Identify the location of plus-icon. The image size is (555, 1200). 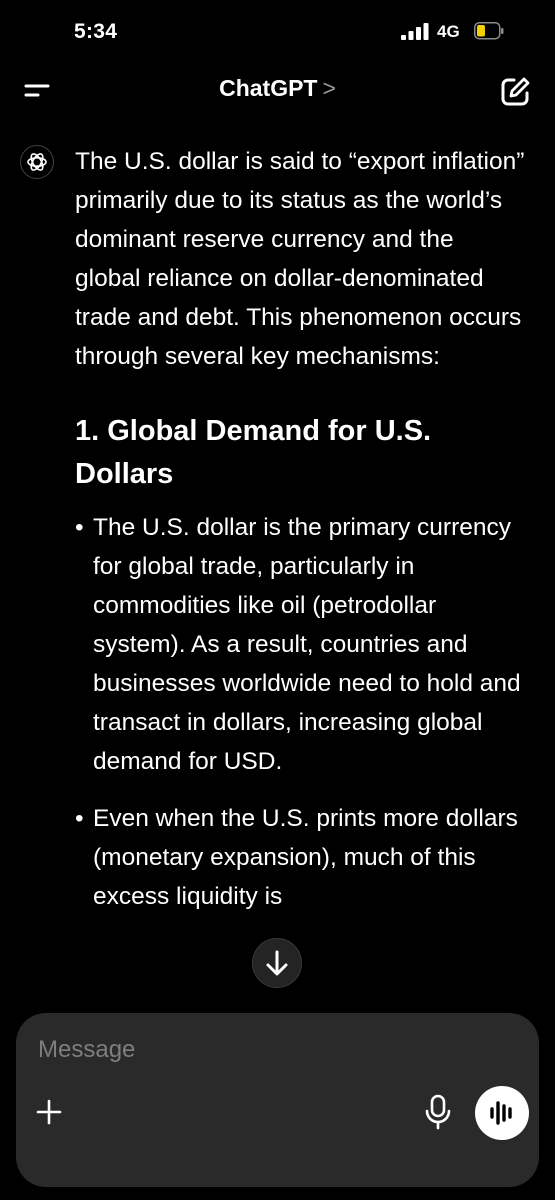
(49, 1112).